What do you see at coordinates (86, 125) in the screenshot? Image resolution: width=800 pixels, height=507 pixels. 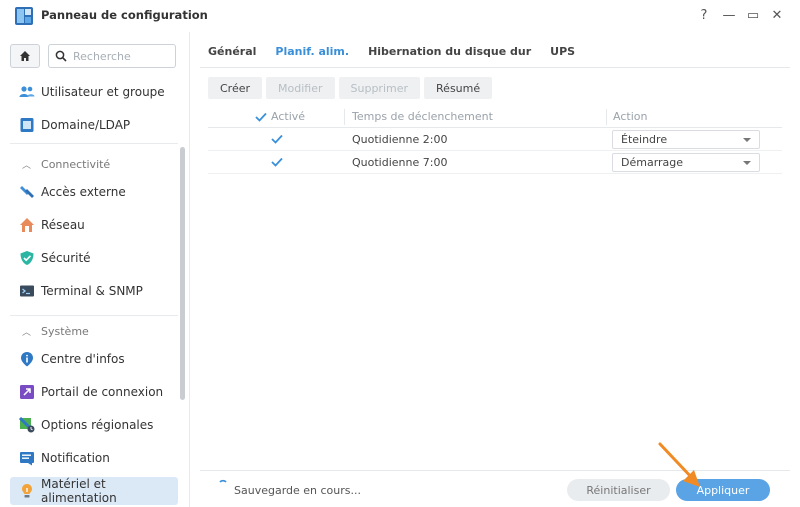 I see `sidebar-item-label: Domaine/LDAP` at bounding box center [86, 125].